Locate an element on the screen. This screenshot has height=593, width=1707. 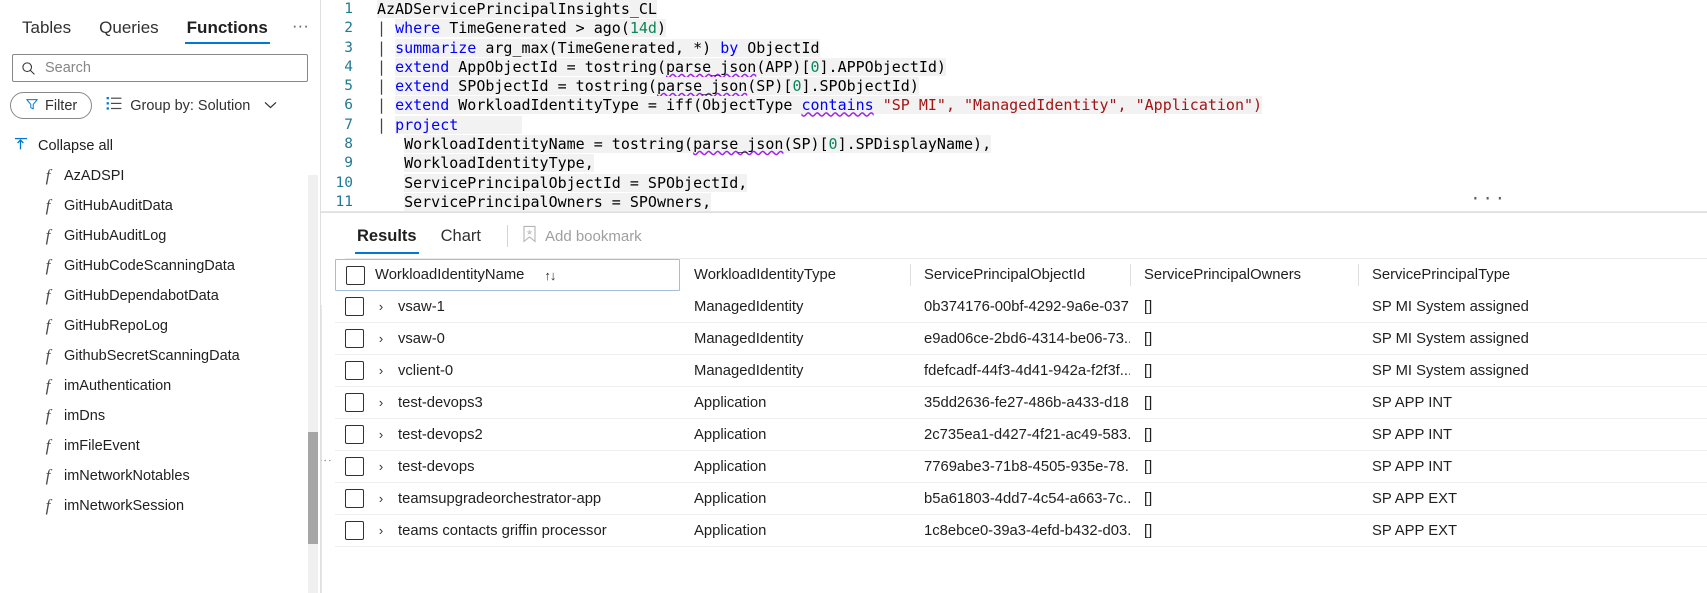
function-label: imNetworkNotables is located at coordinates (127, 476).